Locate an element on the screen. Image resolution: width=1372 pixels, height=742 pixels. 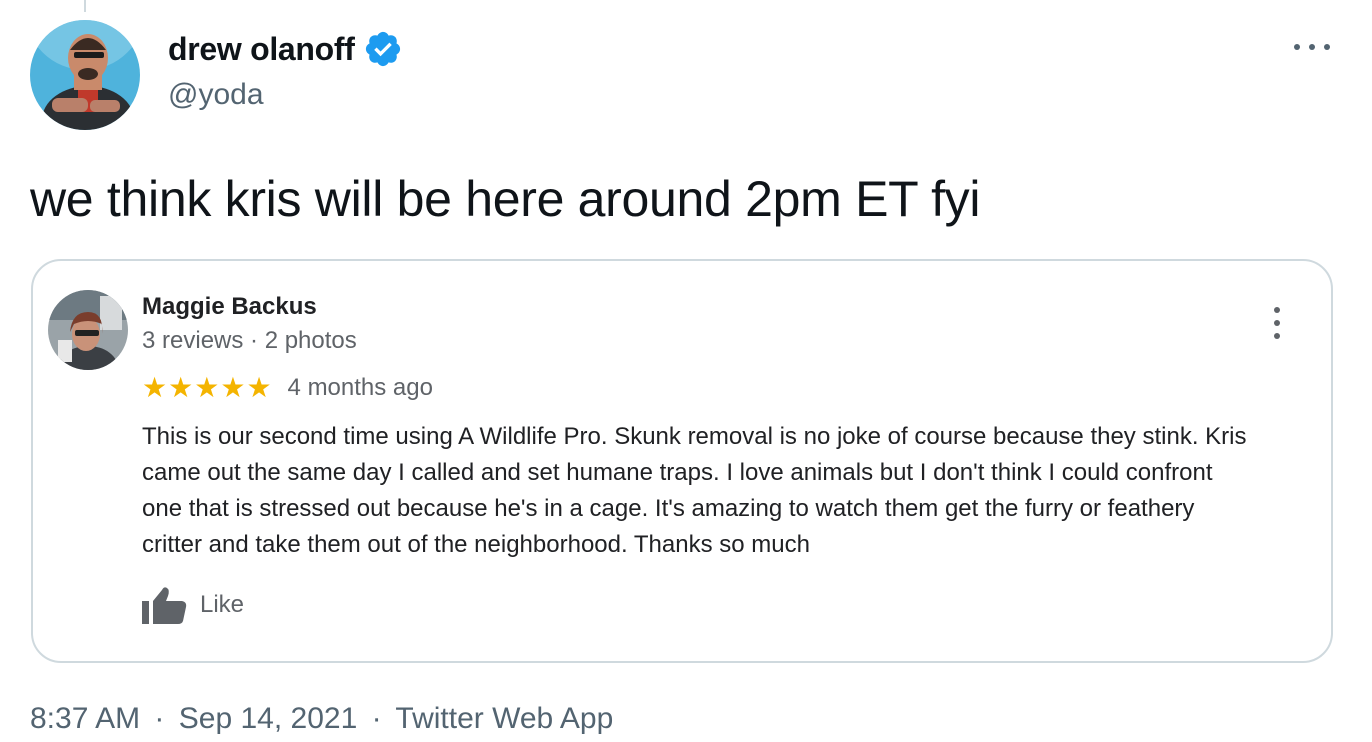
like-label: Like is located at coordinates (222, 604).